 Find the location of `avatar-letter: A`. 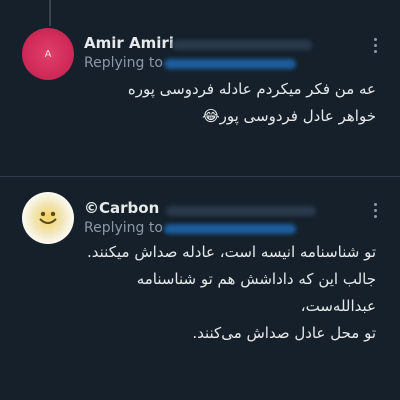

avatar-letter: A is located at coordinates (48, 54).